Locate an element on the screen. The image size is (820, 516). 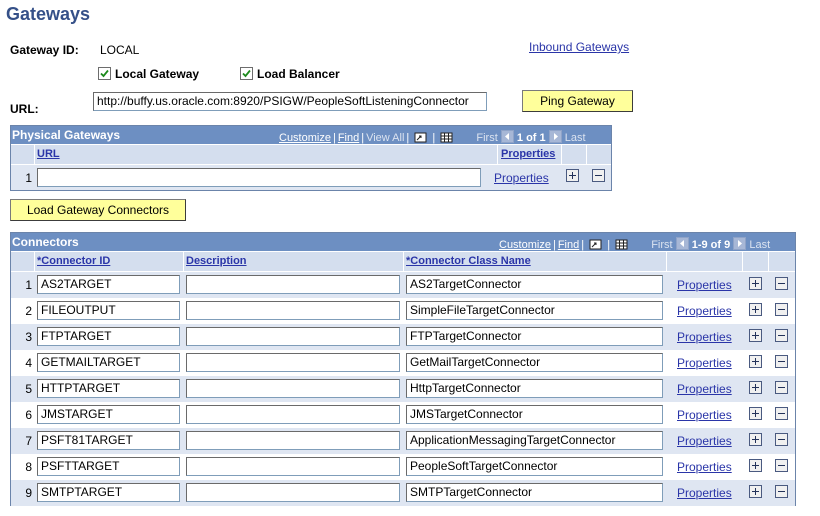
table-row: 1 Properties is located at coordinates (311, 177).